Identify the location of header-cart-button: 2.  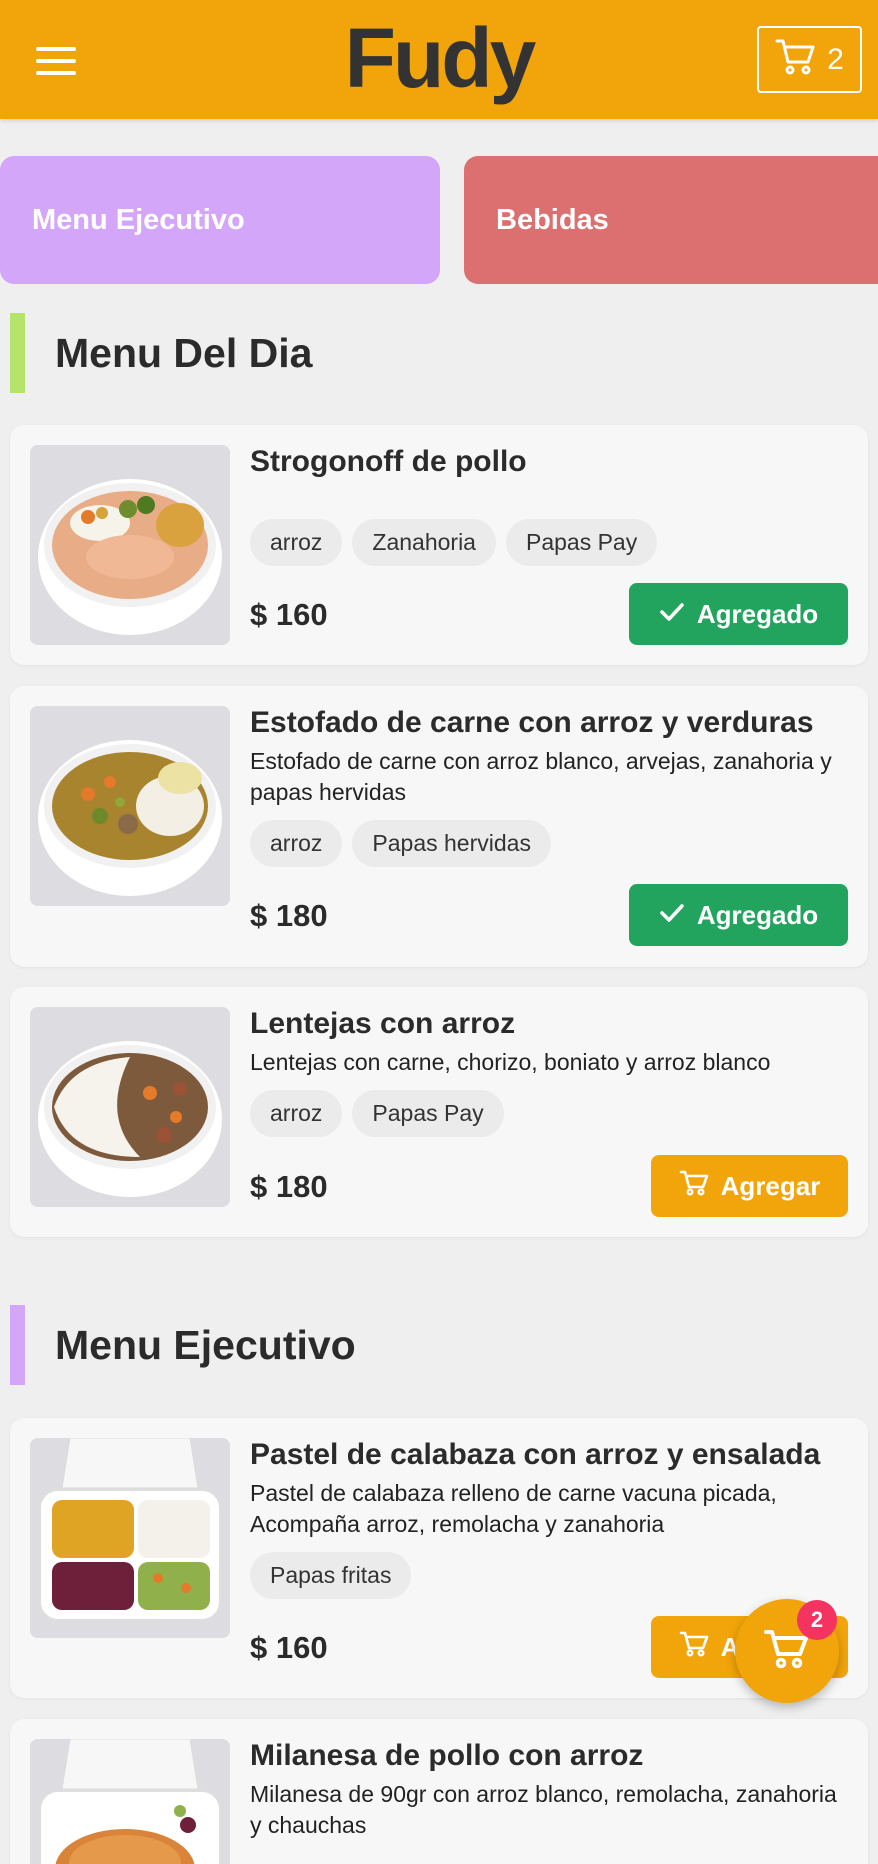
(809, 59).